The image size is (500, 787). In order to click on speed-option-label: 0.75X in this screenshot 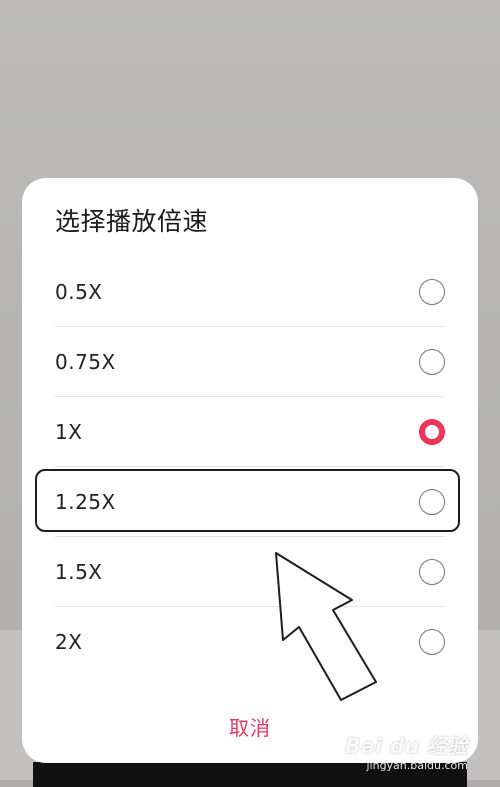, I will do `click(85, 362)`.